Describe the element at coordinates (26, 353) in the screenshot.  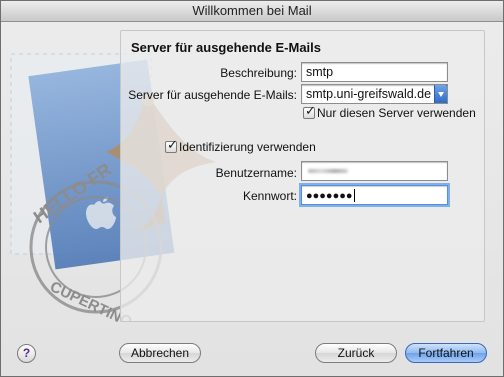
I see `help-button: ?` at that location.